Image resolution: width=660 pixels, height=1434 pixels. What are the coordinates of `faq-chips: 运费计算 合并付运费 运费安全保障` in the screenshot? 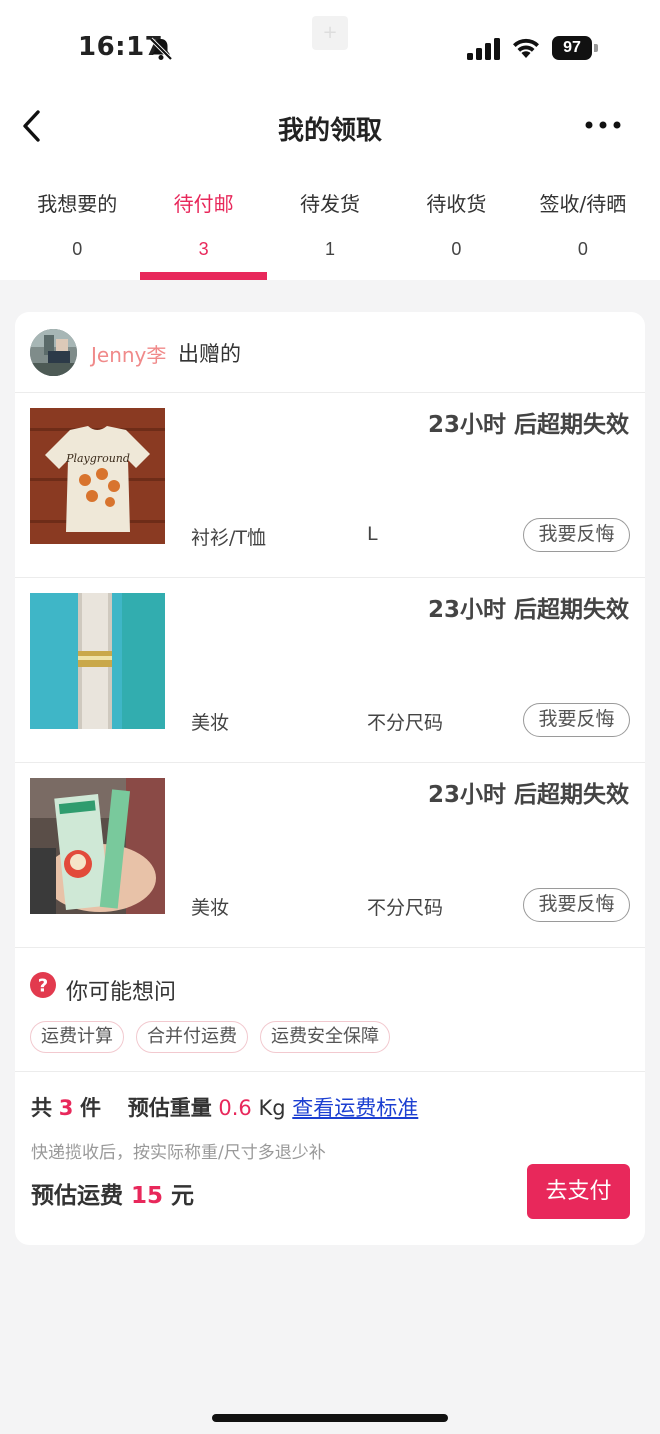 It's located at (210, 1037).